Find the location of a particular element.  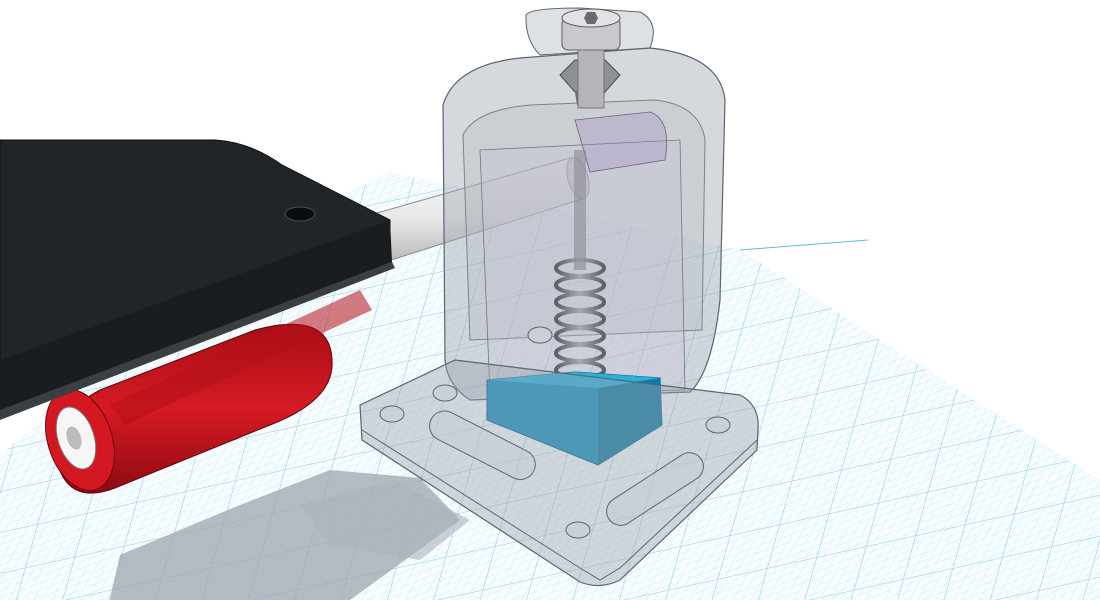

mounting-hole-icon is located at coordinates (300, 214).